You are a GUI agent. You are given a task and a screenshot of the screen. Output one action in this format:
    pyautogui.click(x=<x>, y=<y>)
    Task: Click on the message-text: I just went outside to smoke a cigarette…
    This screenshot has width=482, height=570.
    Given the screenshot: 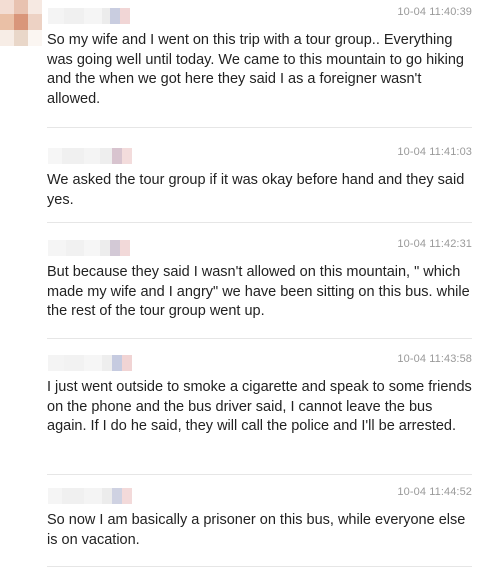 What is the action you would take?
    pyautogui.click(x=259, y=407)
    